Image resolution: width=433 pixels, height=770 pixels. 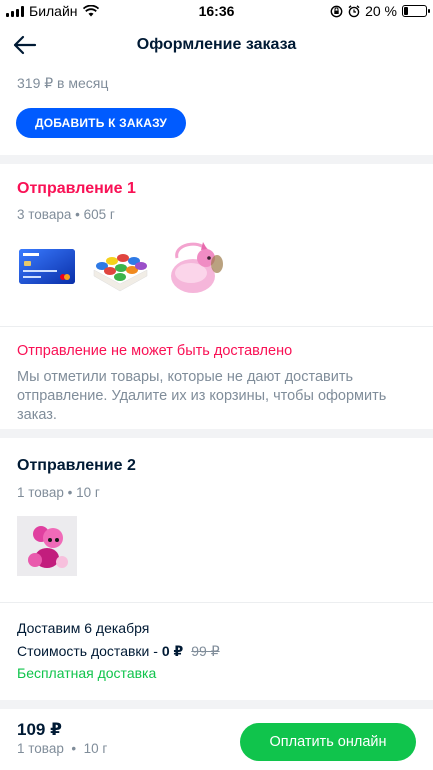 I want to click on free-delivery-label: Бесплатная доставка, so click(x=87, y=673).